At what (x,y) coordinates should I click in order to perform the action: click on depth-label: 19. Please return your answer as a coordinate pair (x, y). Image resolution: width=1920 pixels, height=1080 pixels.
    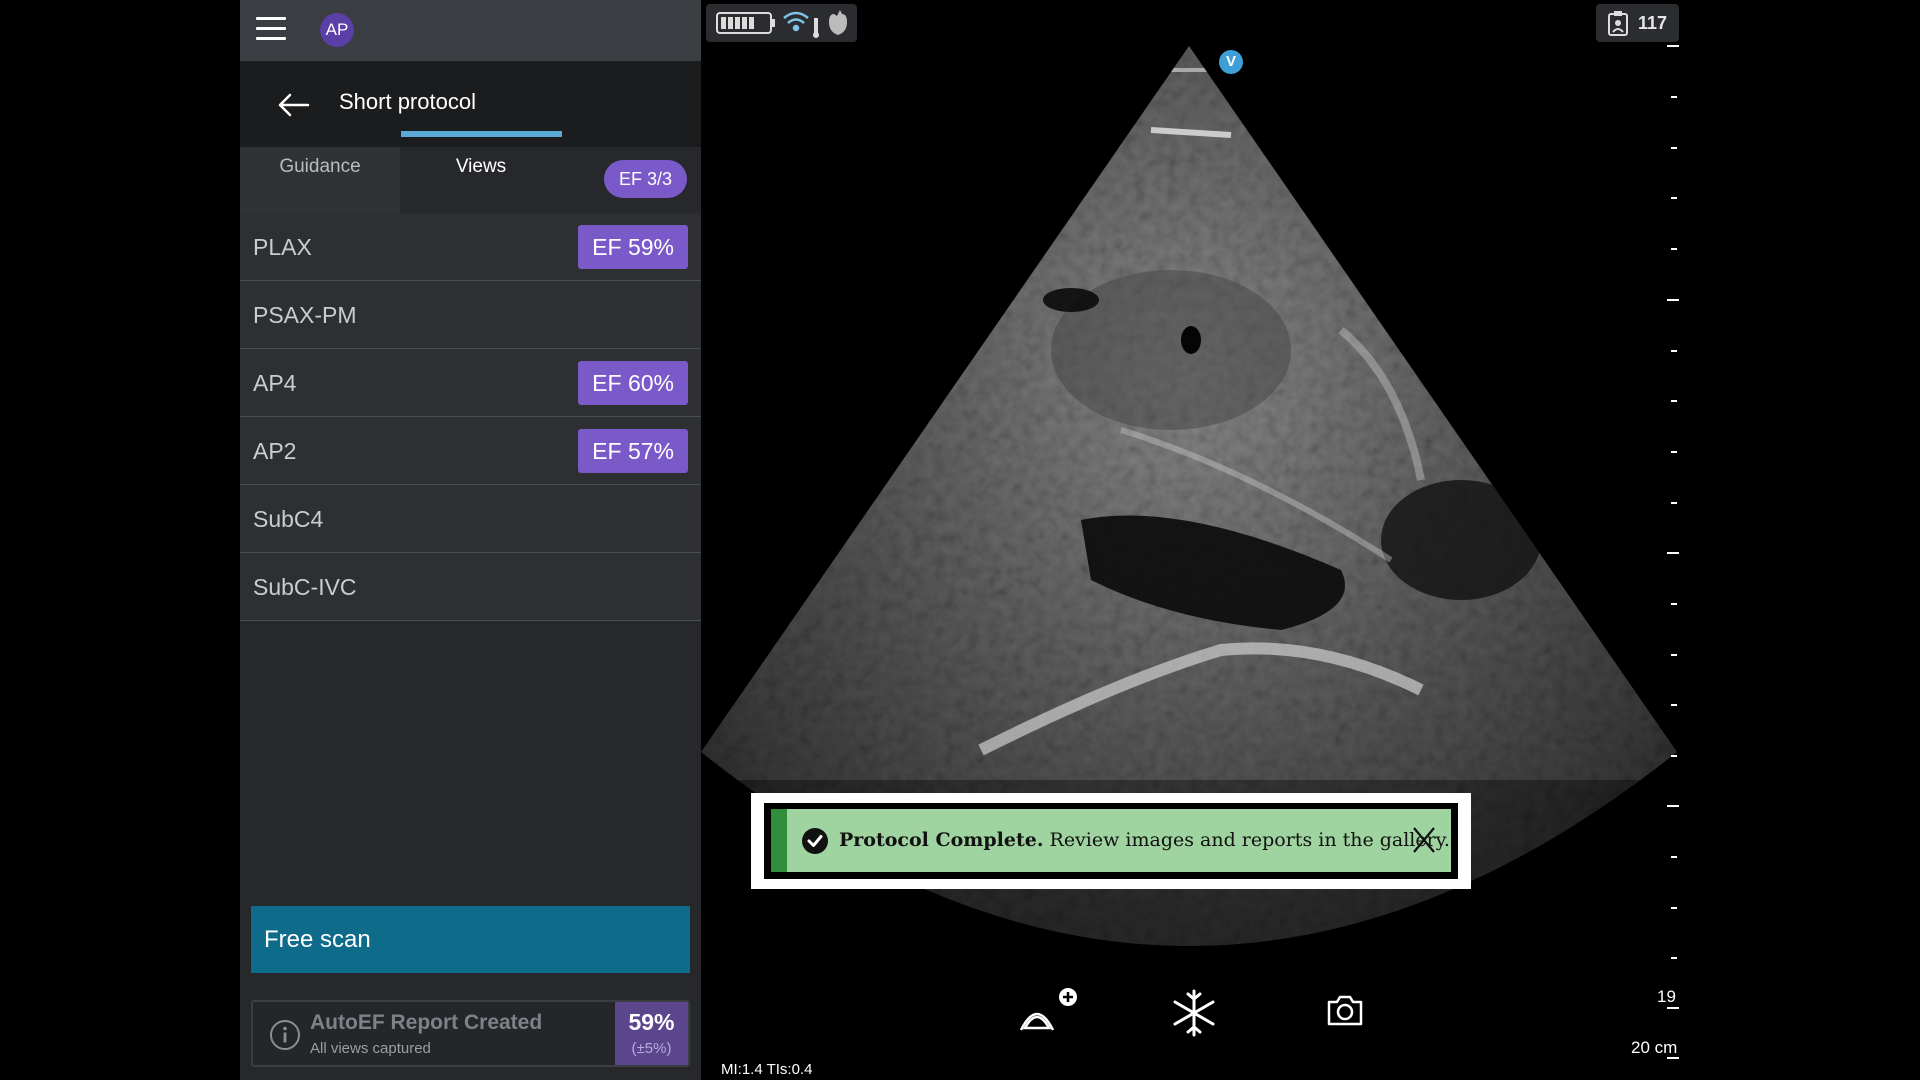
    Looking at the image, I should click on (1666, 996).